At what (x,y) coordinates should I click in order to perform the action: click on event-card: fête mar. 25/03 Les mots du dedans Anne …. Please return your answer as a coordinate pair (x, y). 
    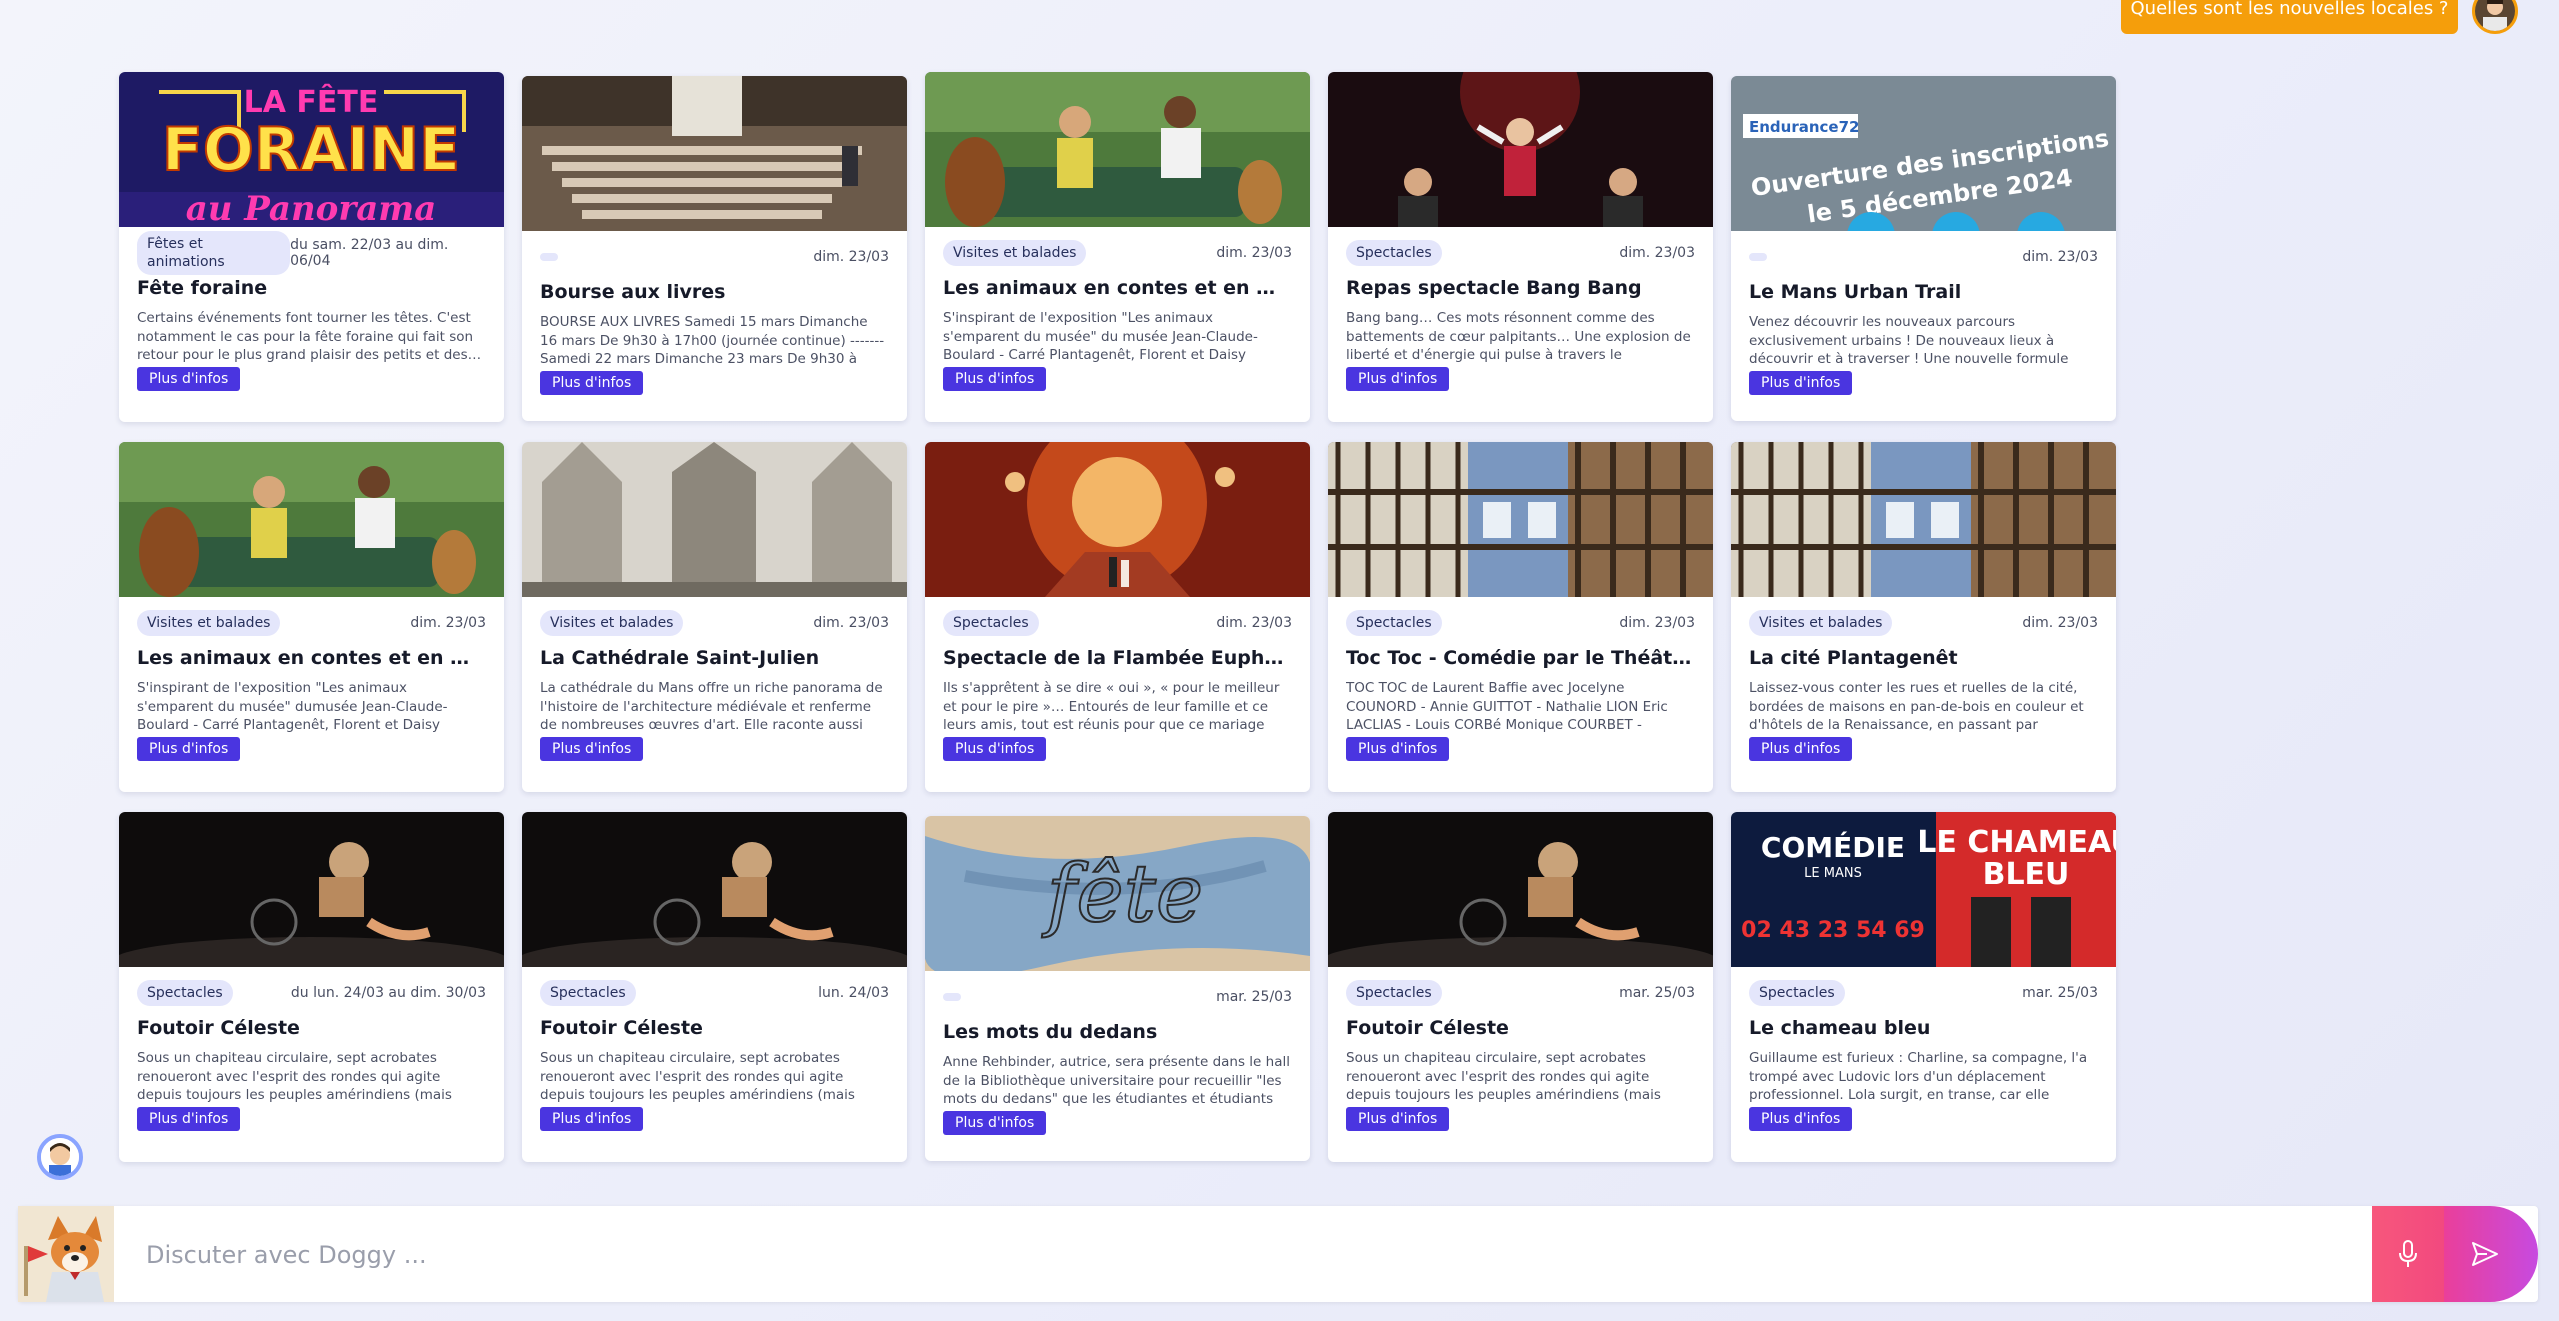
    Looking at the image, I should click on (1117, 988).